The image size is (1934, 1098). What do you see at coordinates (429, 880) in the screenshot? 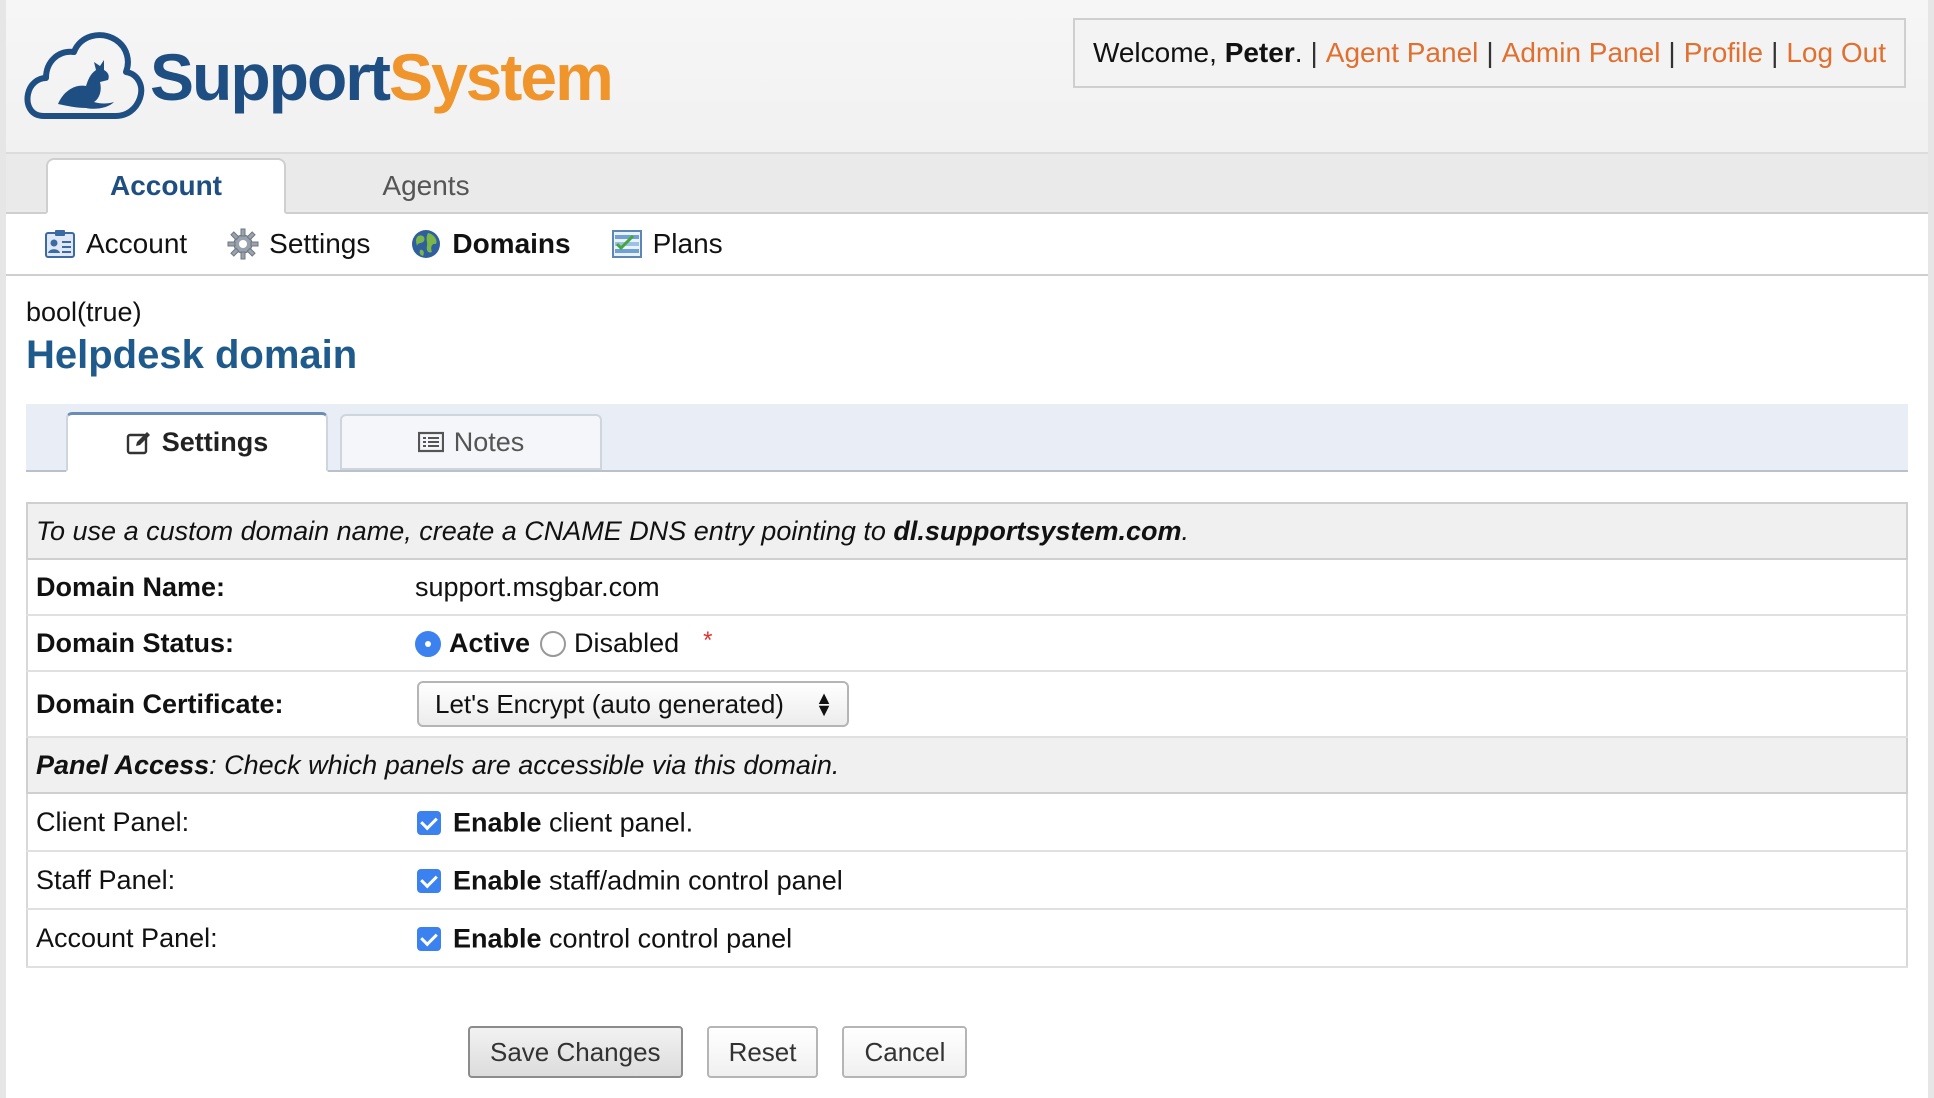
I see `staff-panel-checkbox` at bounding box center [429, 880].